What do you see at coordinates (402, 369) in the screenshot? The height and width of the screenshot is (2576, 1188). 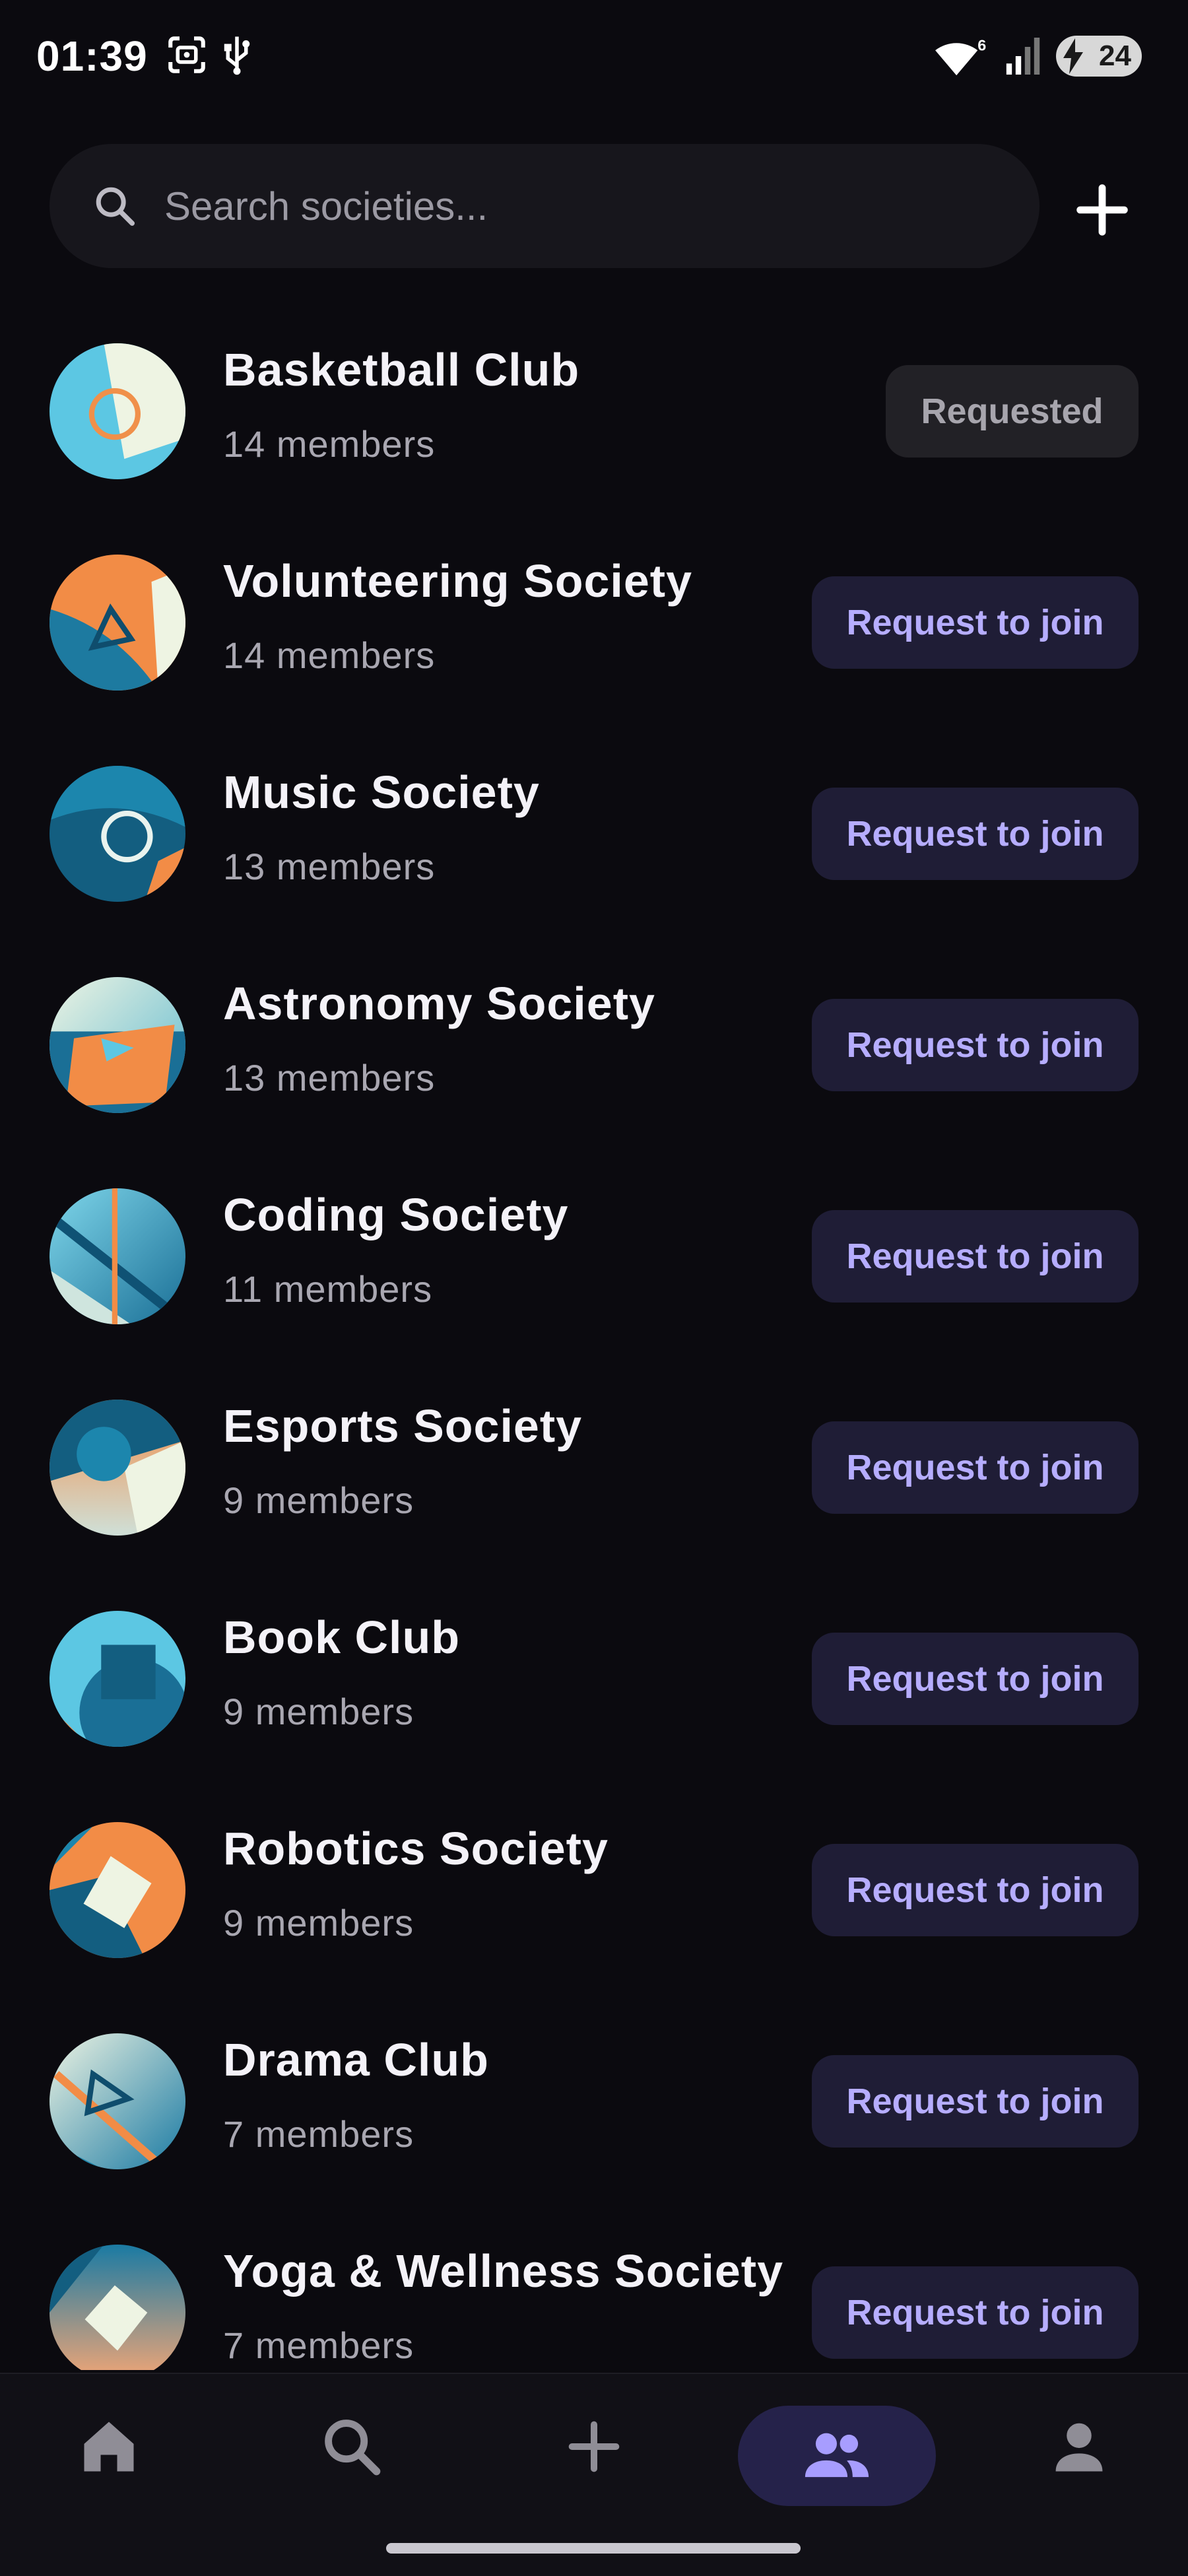 I see `society-name: Basketball Club` at bounding box center [402, 369].